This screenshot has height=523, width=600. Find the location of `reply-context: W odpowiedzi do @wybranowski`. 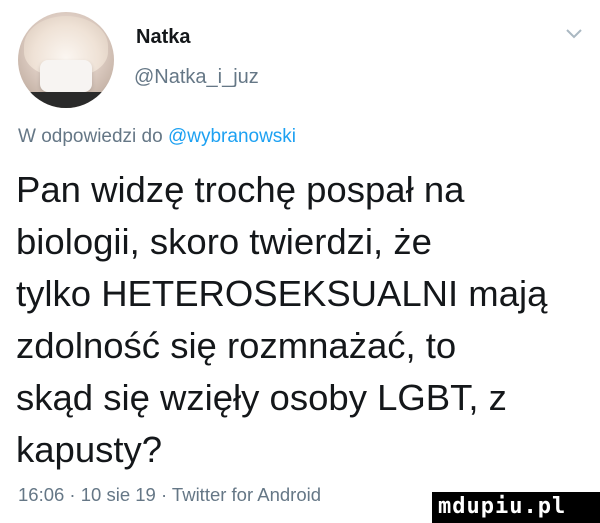

reply-context: W odpowiedzi do @wybranowski is located at coordinates (157, 137).